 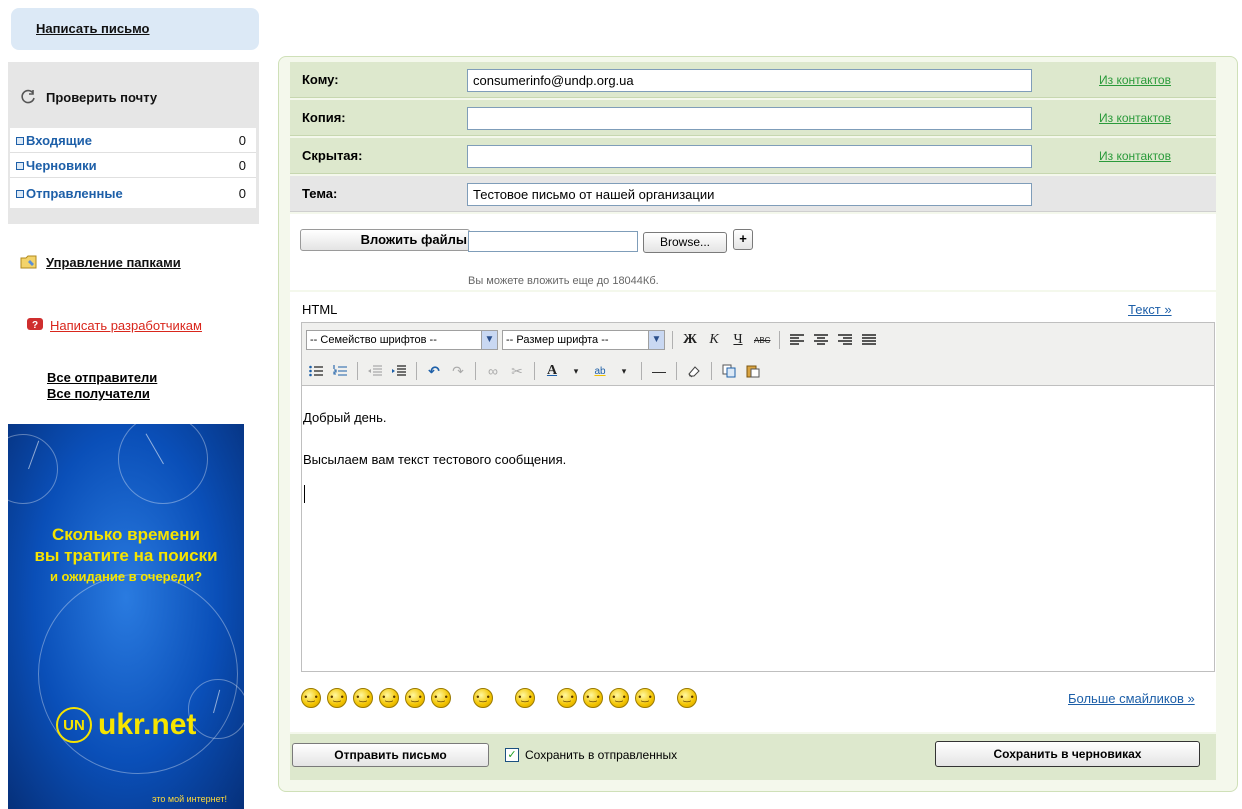 I want to click on folder-inbox-label: Входящие, so click(x=59, y=140).